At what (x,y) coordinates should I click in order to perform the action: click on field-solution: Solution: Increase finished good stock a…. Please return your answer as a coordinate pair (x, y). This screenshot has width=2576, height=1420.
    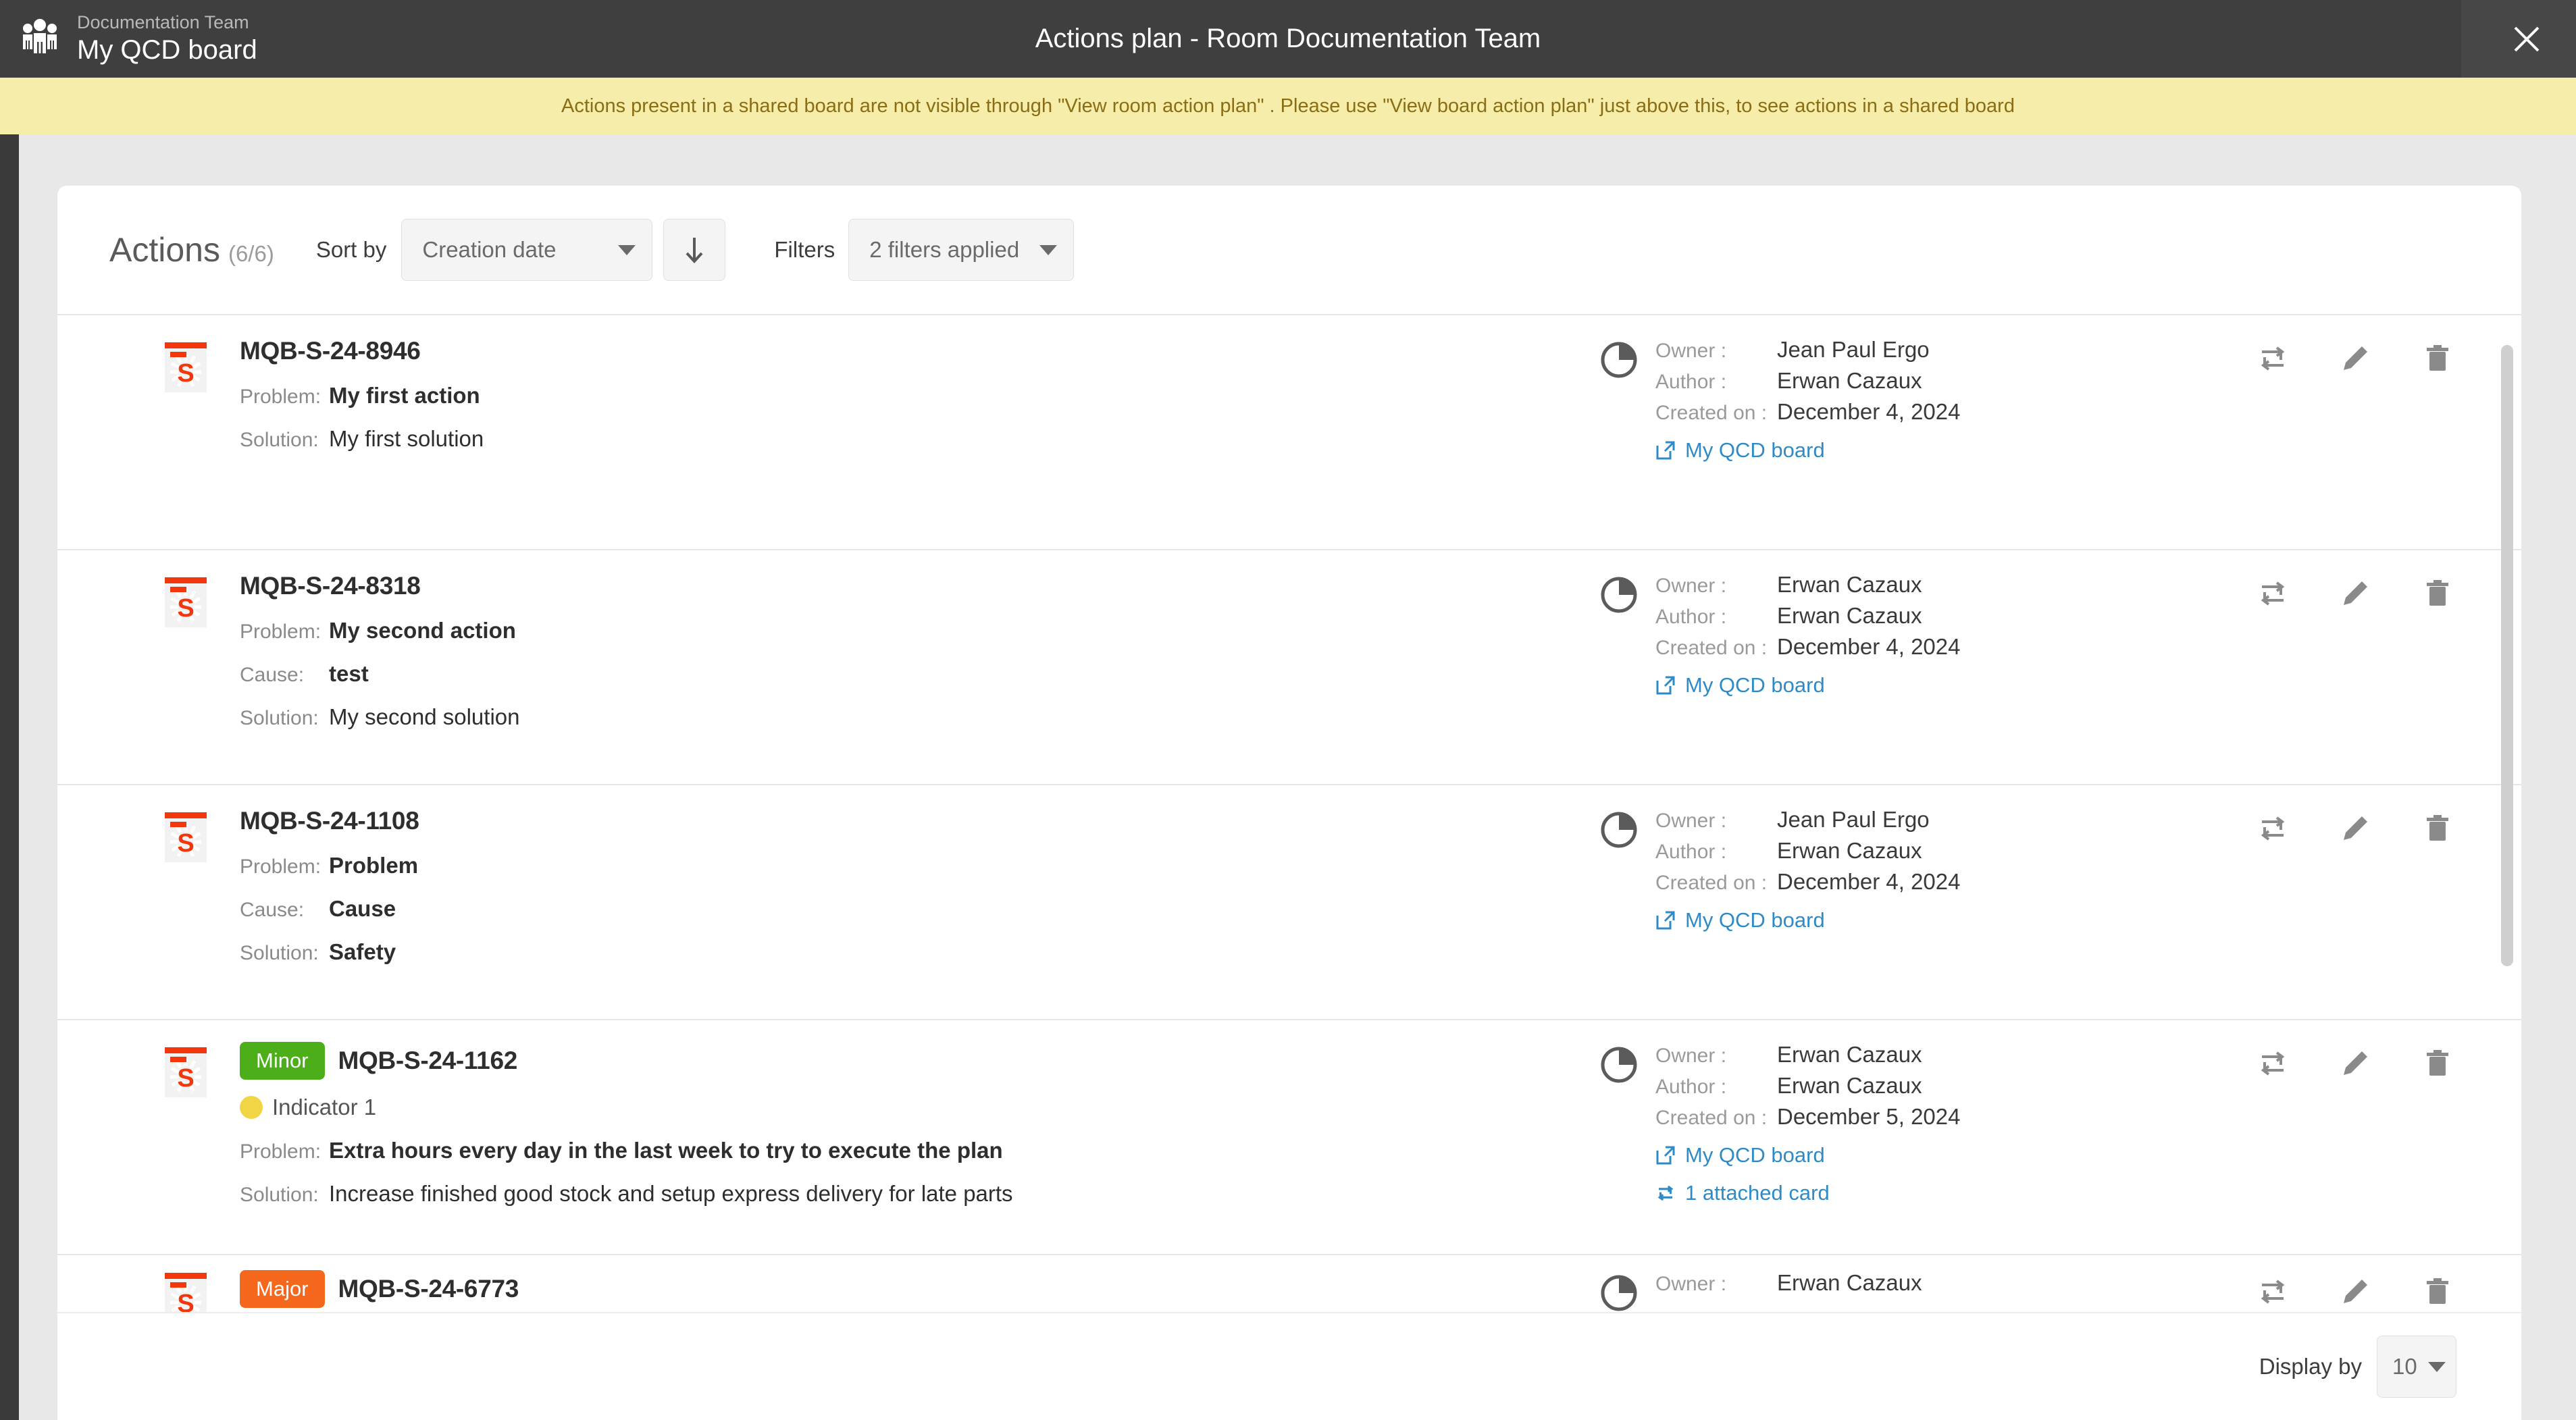
    Looking at the image, I should click on (943, 1194).